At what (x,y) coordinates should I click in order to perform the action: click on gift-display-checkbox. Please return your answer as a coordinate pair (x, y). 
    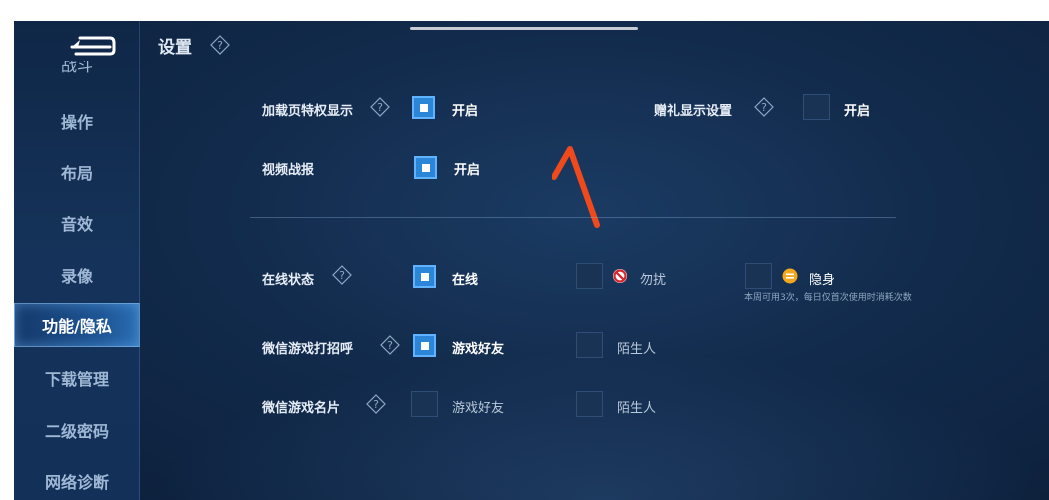
    Looking at the image, I should click on (816, 107).